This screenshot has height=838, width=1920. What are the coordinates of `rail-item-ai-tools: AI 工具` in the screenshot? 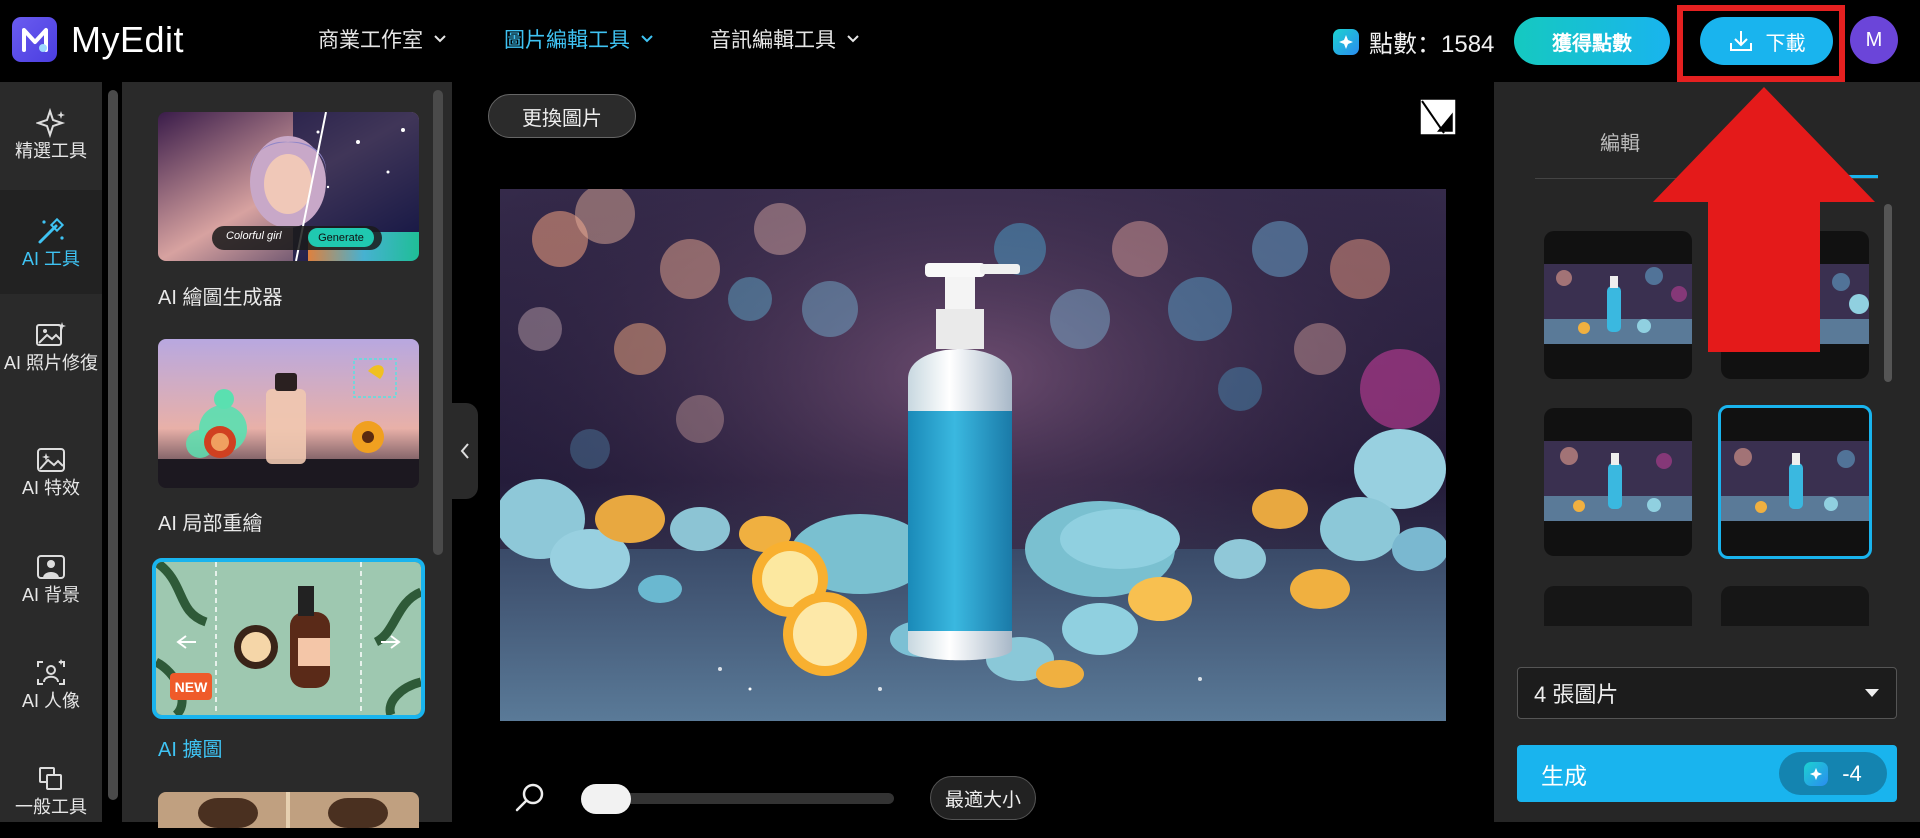 It's located at (51, 242).